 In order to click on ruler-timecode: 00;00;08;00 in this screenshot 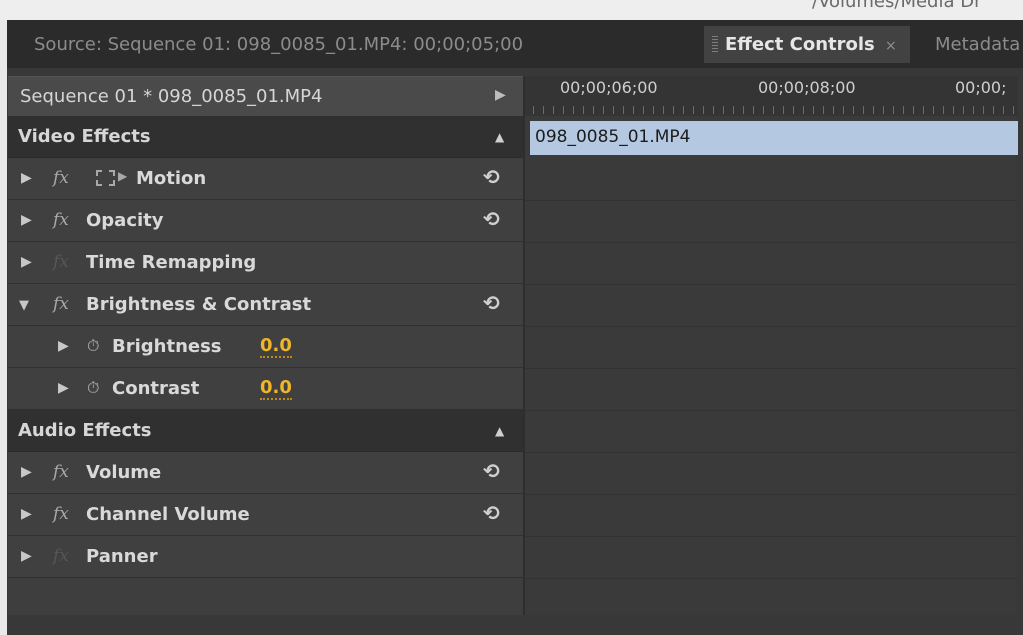, I will do `click(807, 87)`.